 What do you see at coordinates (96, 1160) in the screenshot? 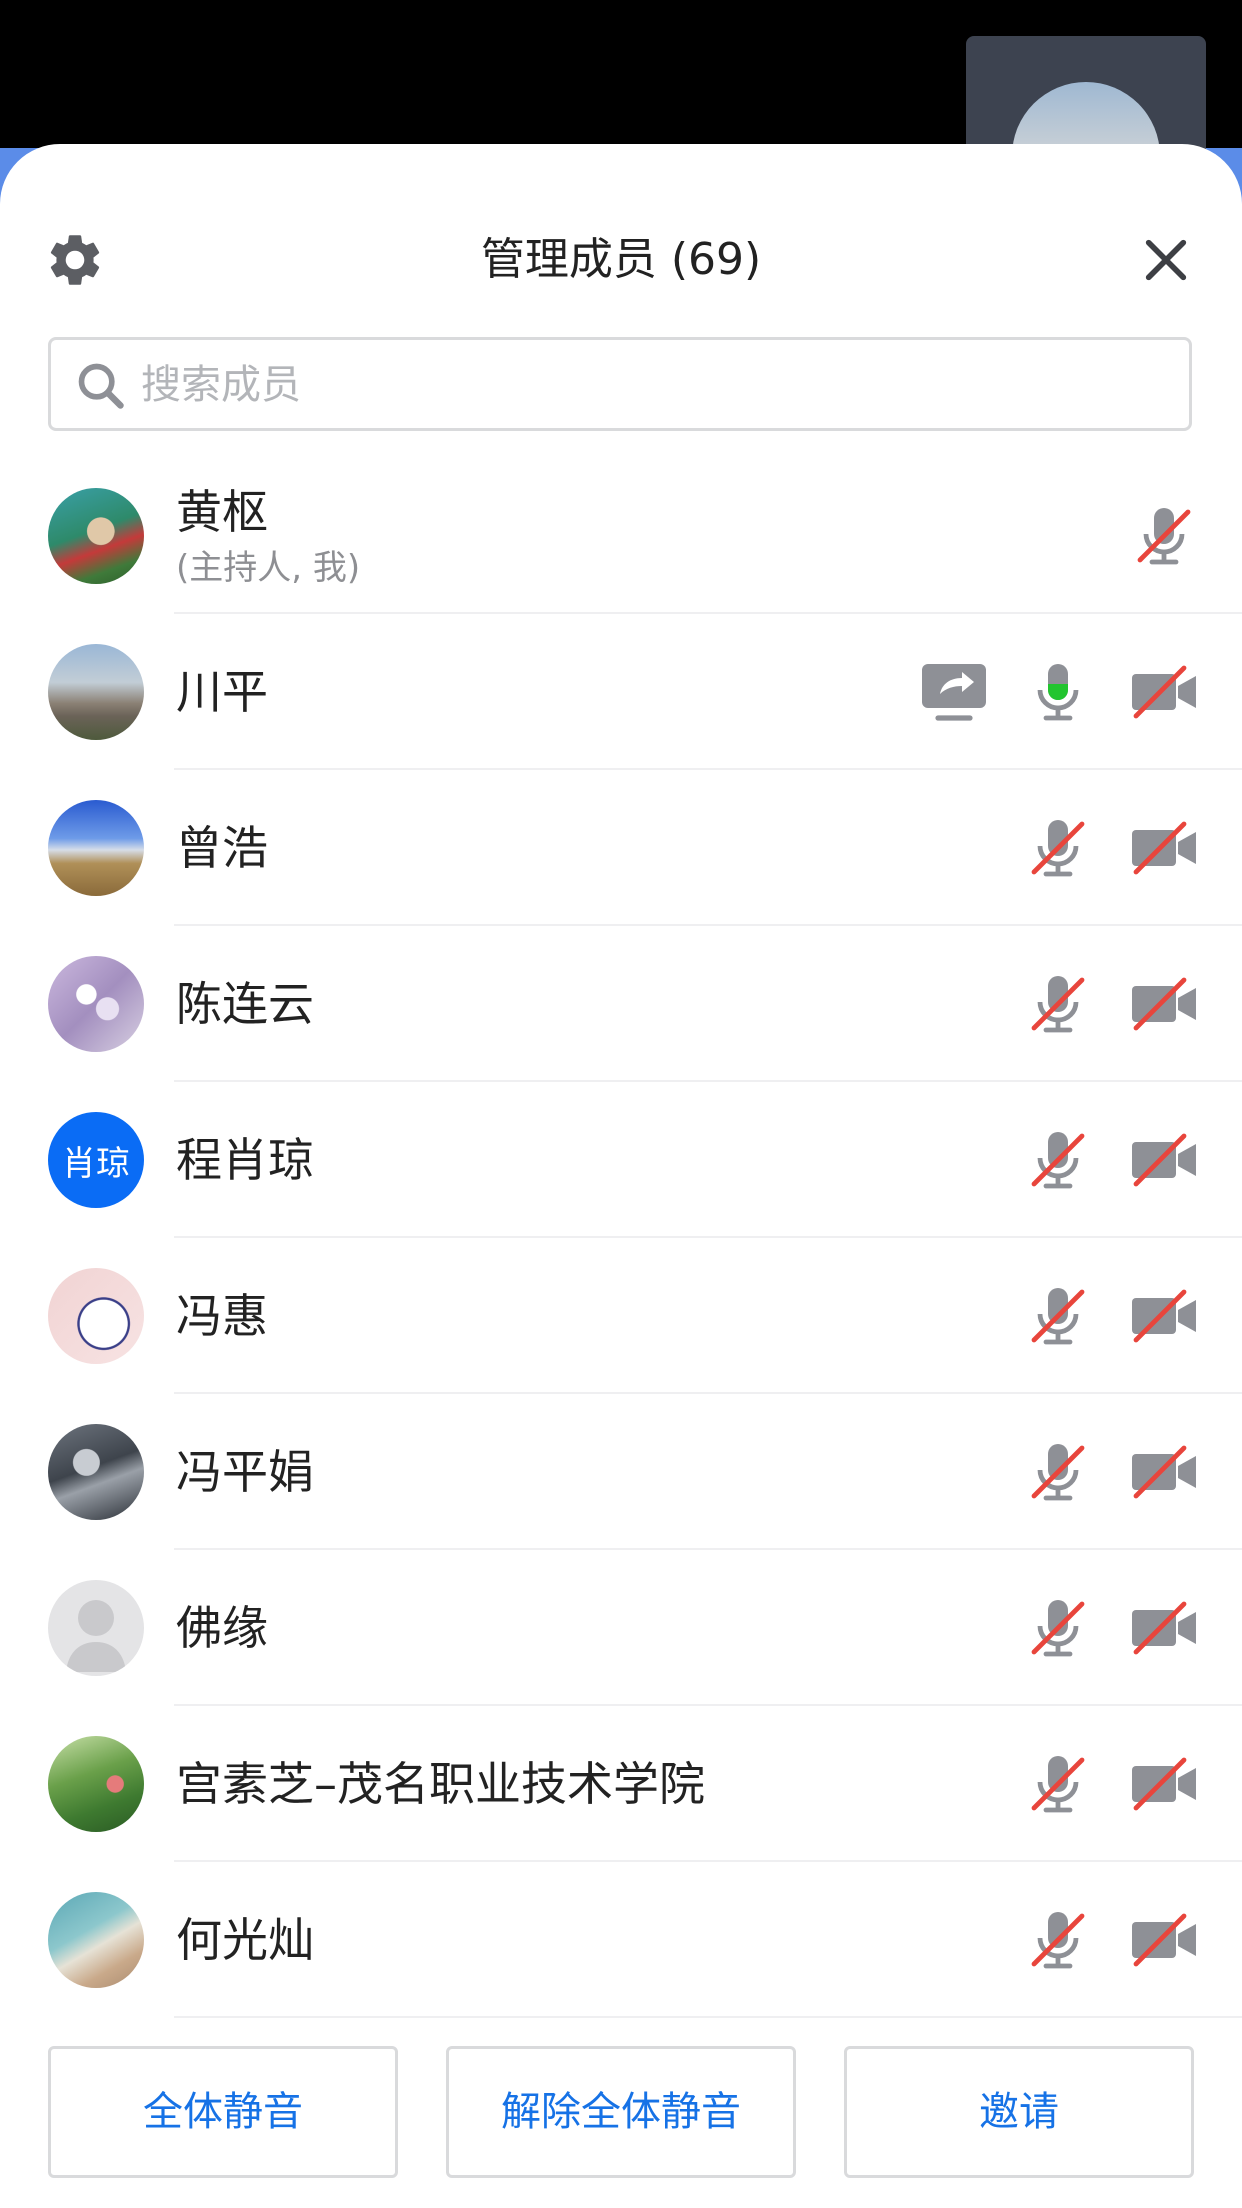
I see `avatar-initials: 肖琼` at bounding box center [96, 1160].